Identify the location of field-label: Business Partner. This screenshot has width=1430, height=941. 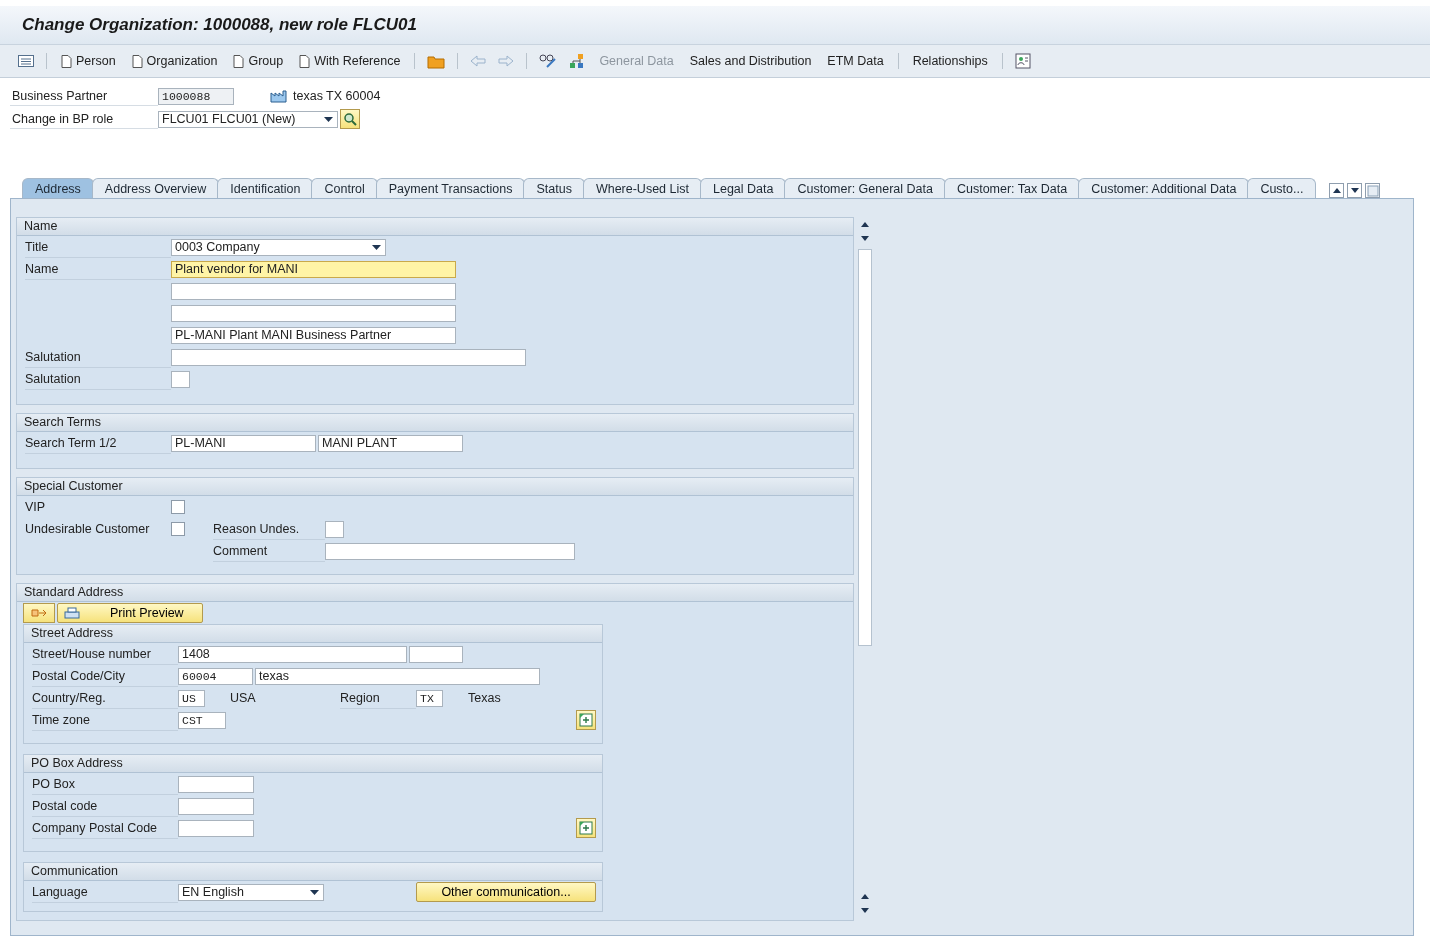
(84, 96).